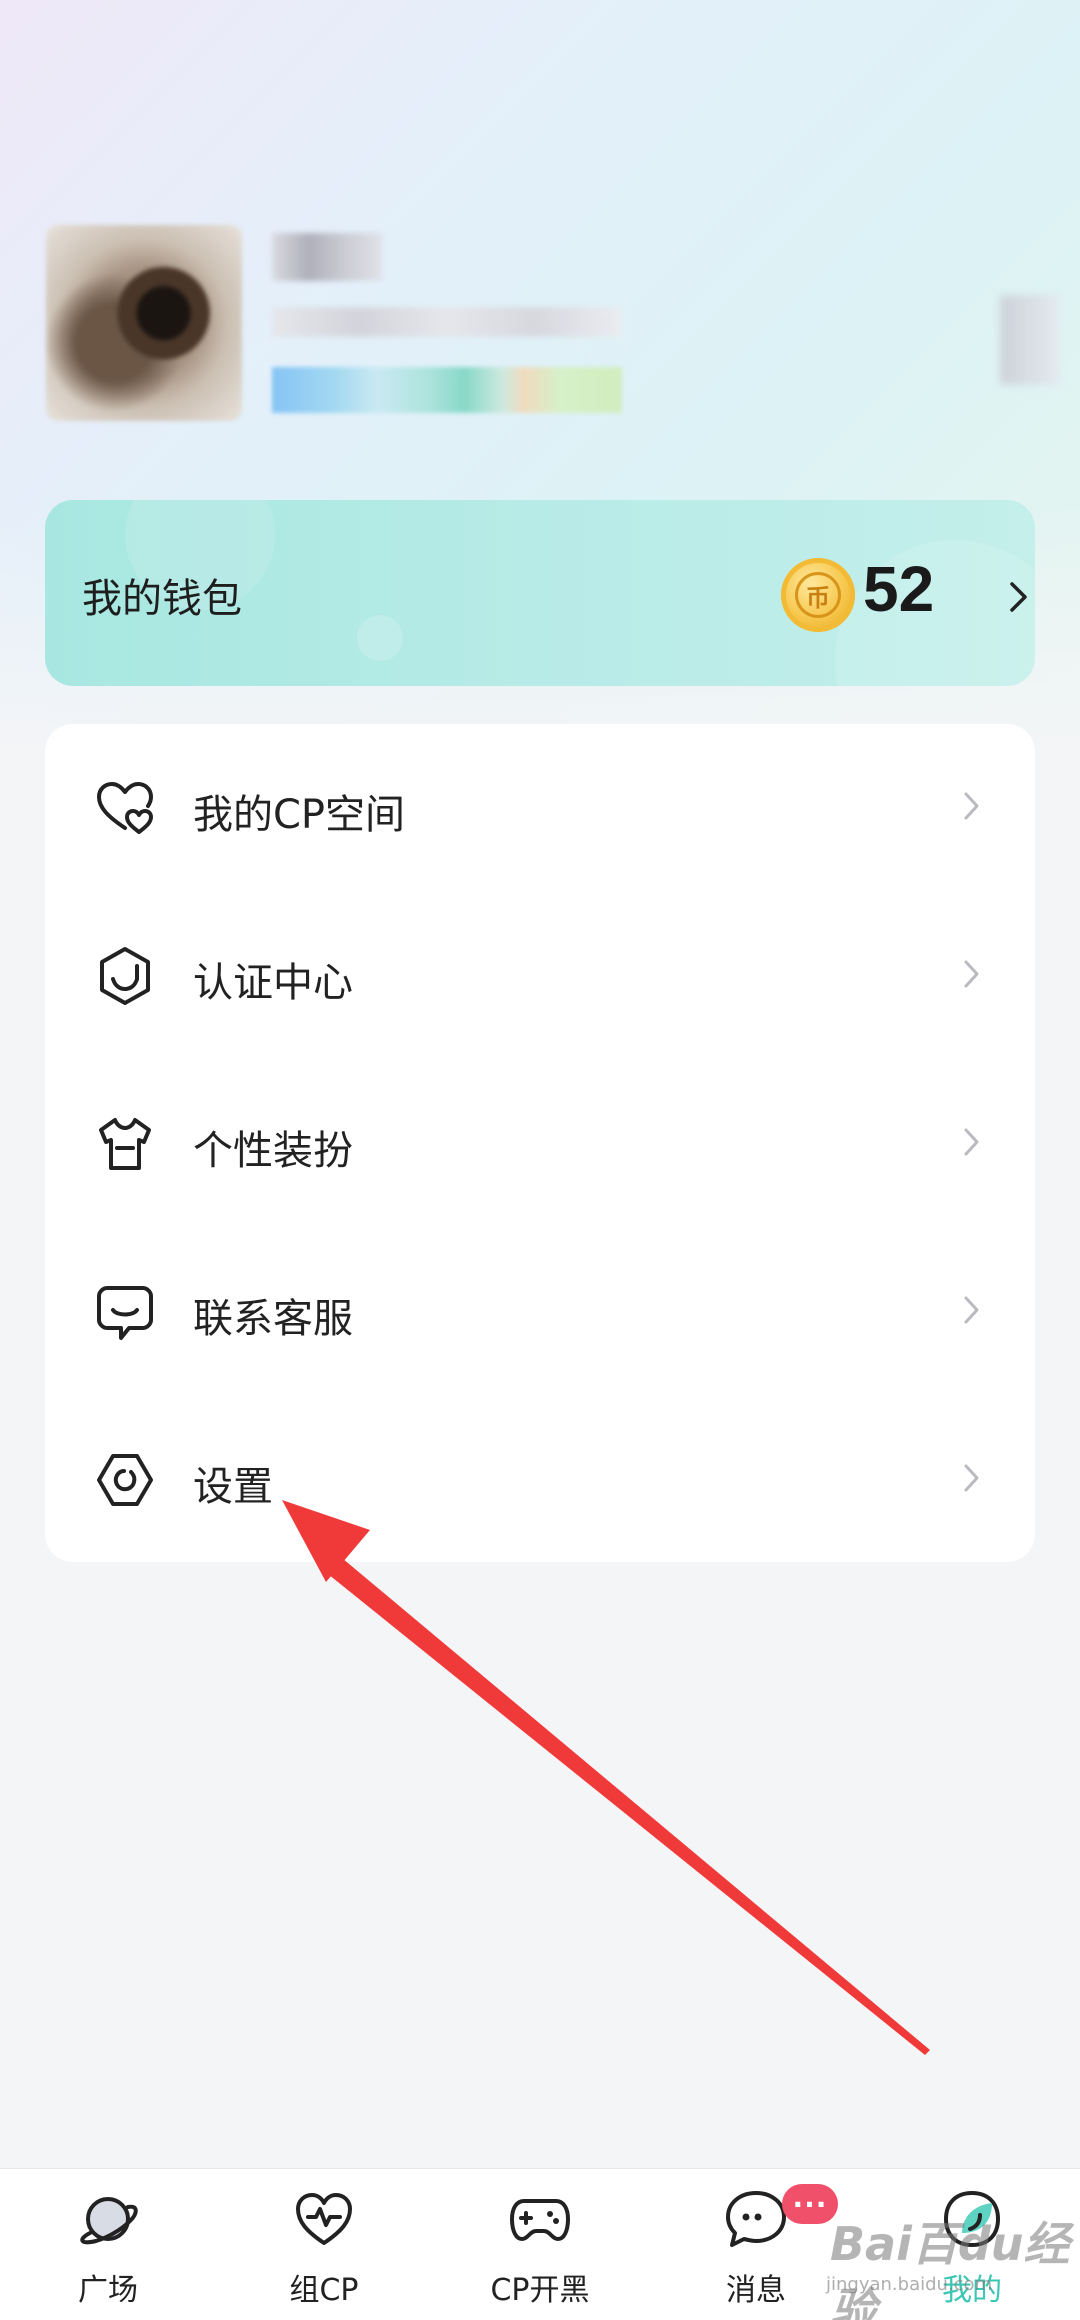 The image size is (1080, 2320). What do you see at coordinates (380, 638) in the screenshot?
I see `wallet-decoration` at bounding box center [380, 638].